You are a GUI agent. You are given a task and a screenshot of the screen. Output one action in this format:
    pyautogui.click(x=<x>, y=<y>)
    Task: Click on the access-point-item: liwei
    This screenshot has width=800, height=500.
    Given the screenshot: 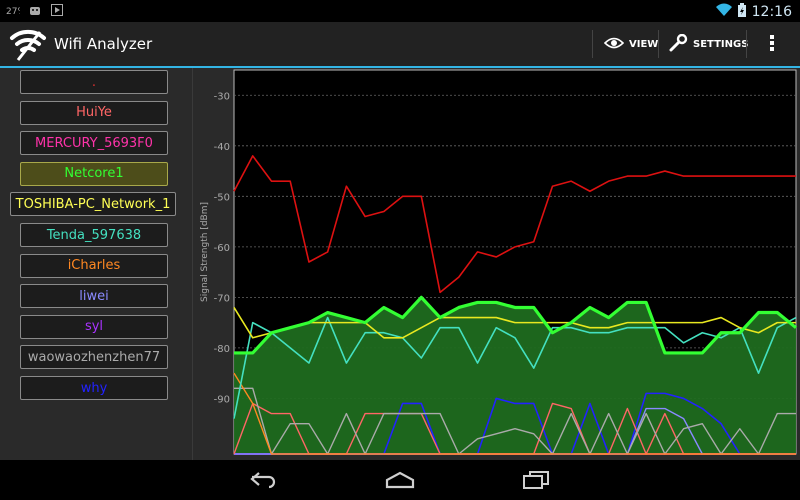 What is the action you would take?
    pyautogui.click(x=94, y=296)
    